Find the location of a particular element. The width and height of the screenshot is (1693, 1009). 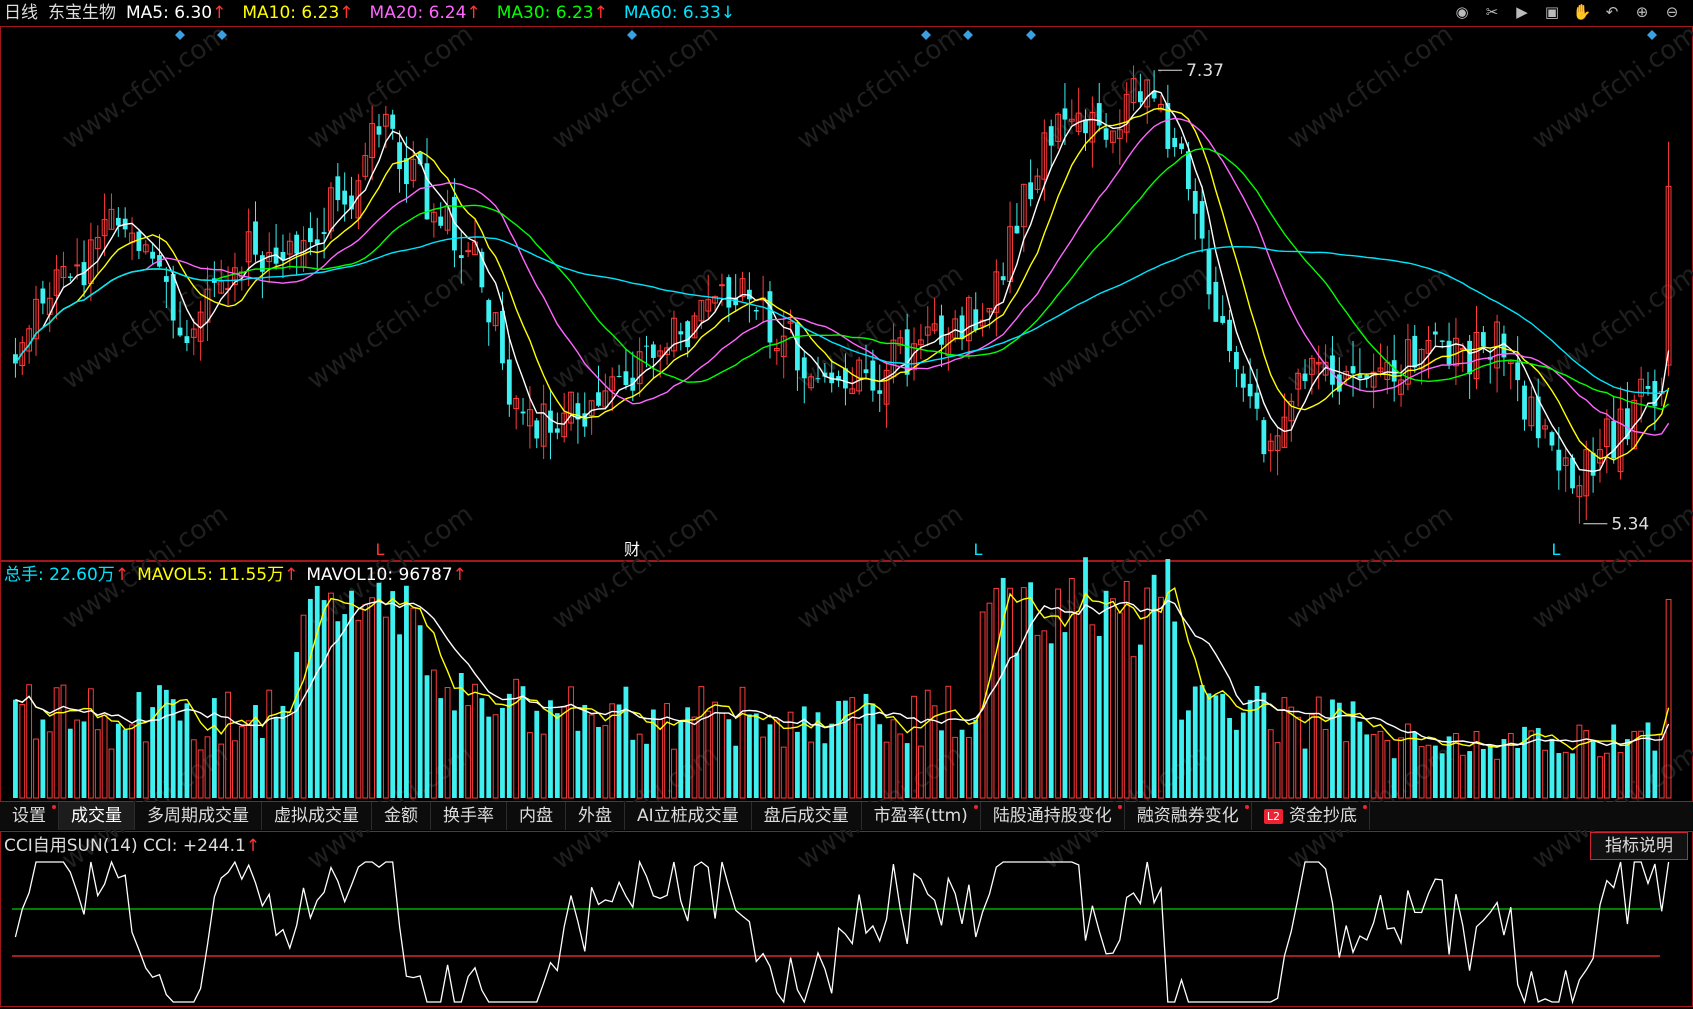

event-marker: 财 is located at coordinates (632, 549).